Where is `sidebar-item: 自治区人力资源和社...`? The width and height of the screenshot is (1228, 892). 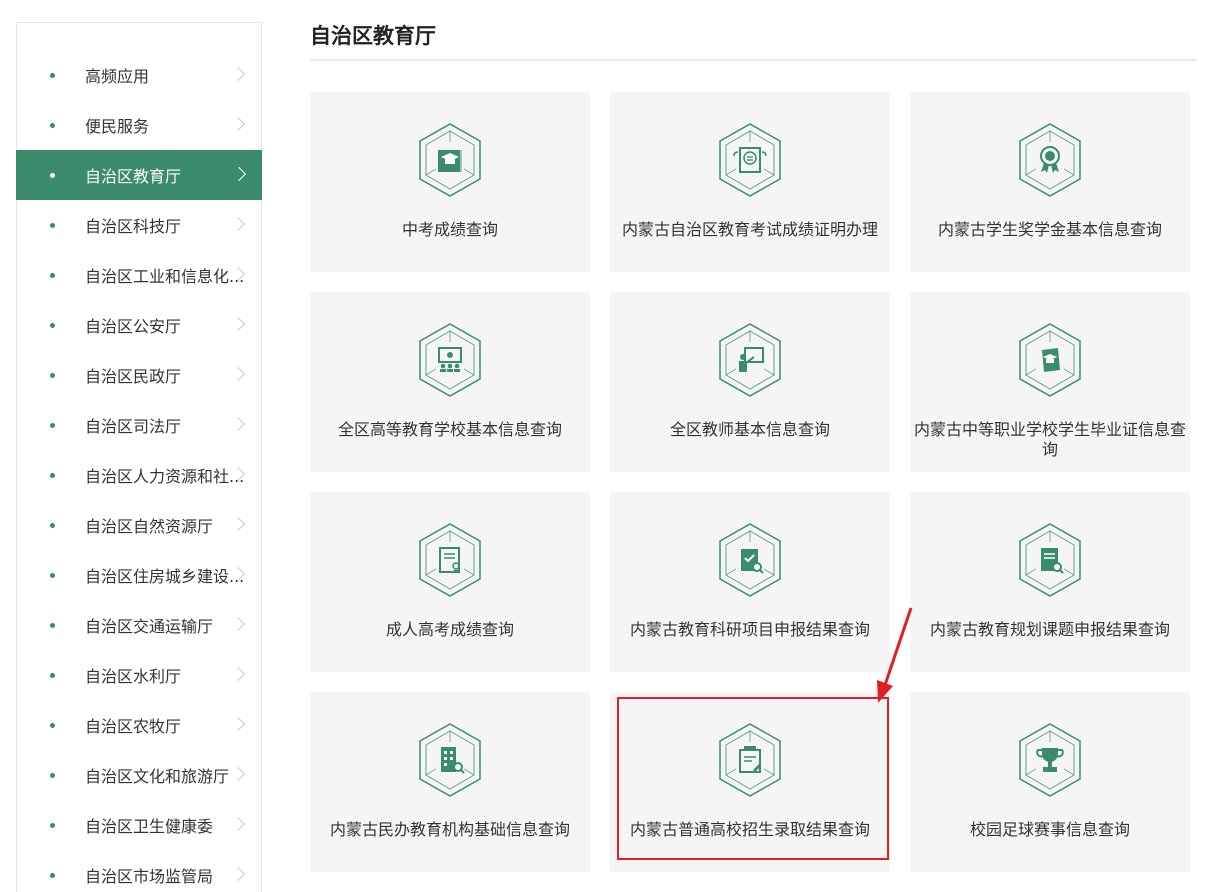
sidebar-item: 自治区人力资源和社... is located at coordinates (139, 475).